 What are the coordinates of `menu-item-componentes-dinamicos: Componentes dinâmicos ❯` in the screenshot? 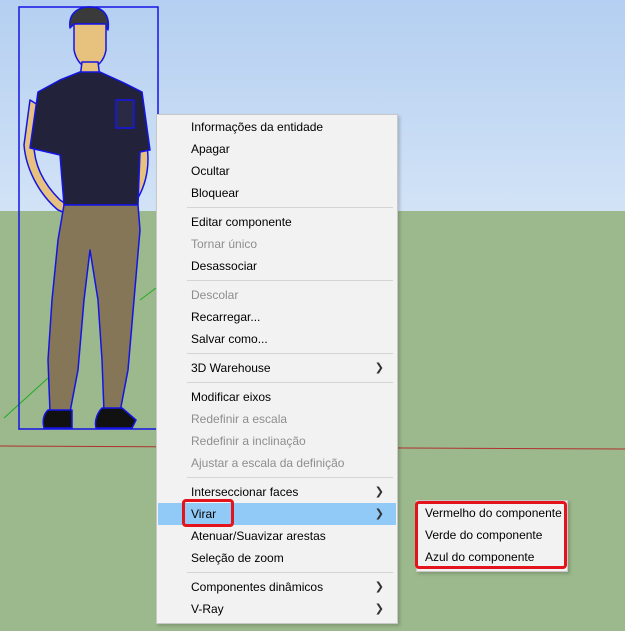 It's located at (277, 587).